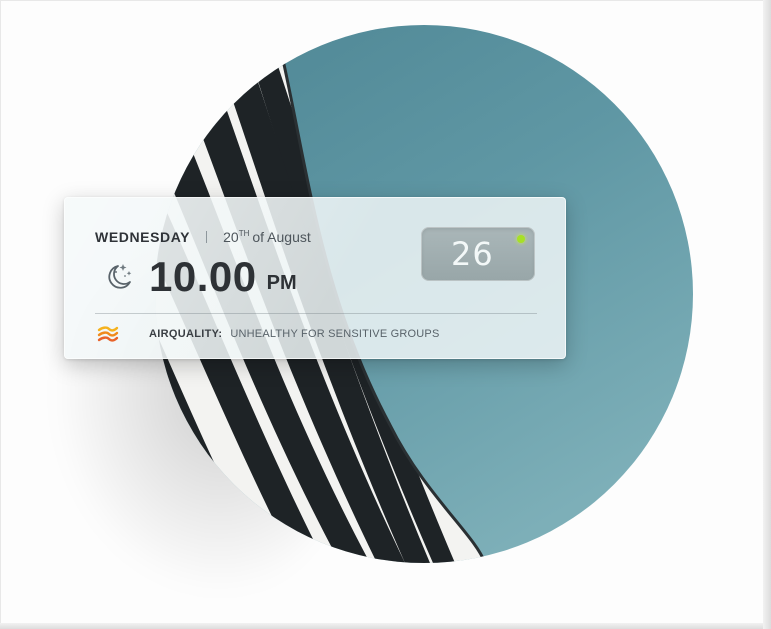 This screenshot has height=629, width=771. I want to click on air-waves-icon, so click(108, 334).